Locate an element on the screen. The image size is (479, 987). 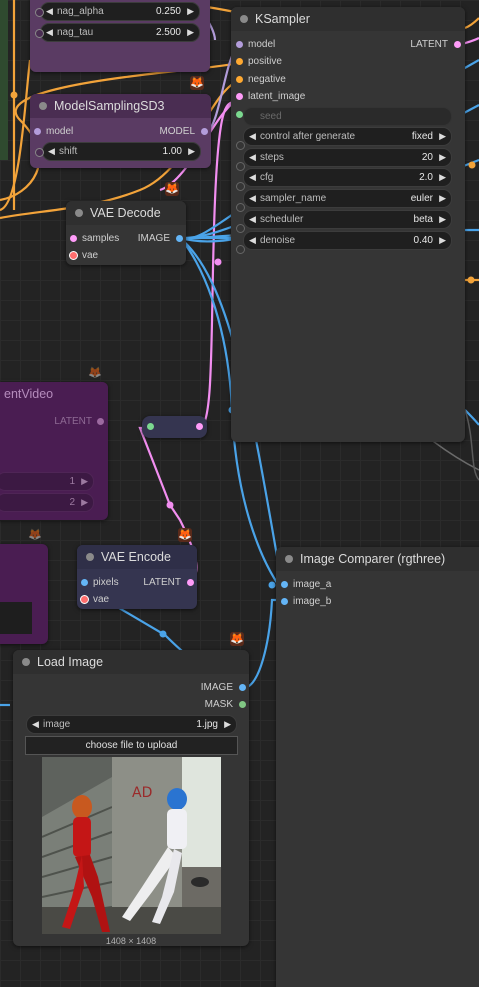
upload-button: choose file to upload is located at coordinates (131, 745).